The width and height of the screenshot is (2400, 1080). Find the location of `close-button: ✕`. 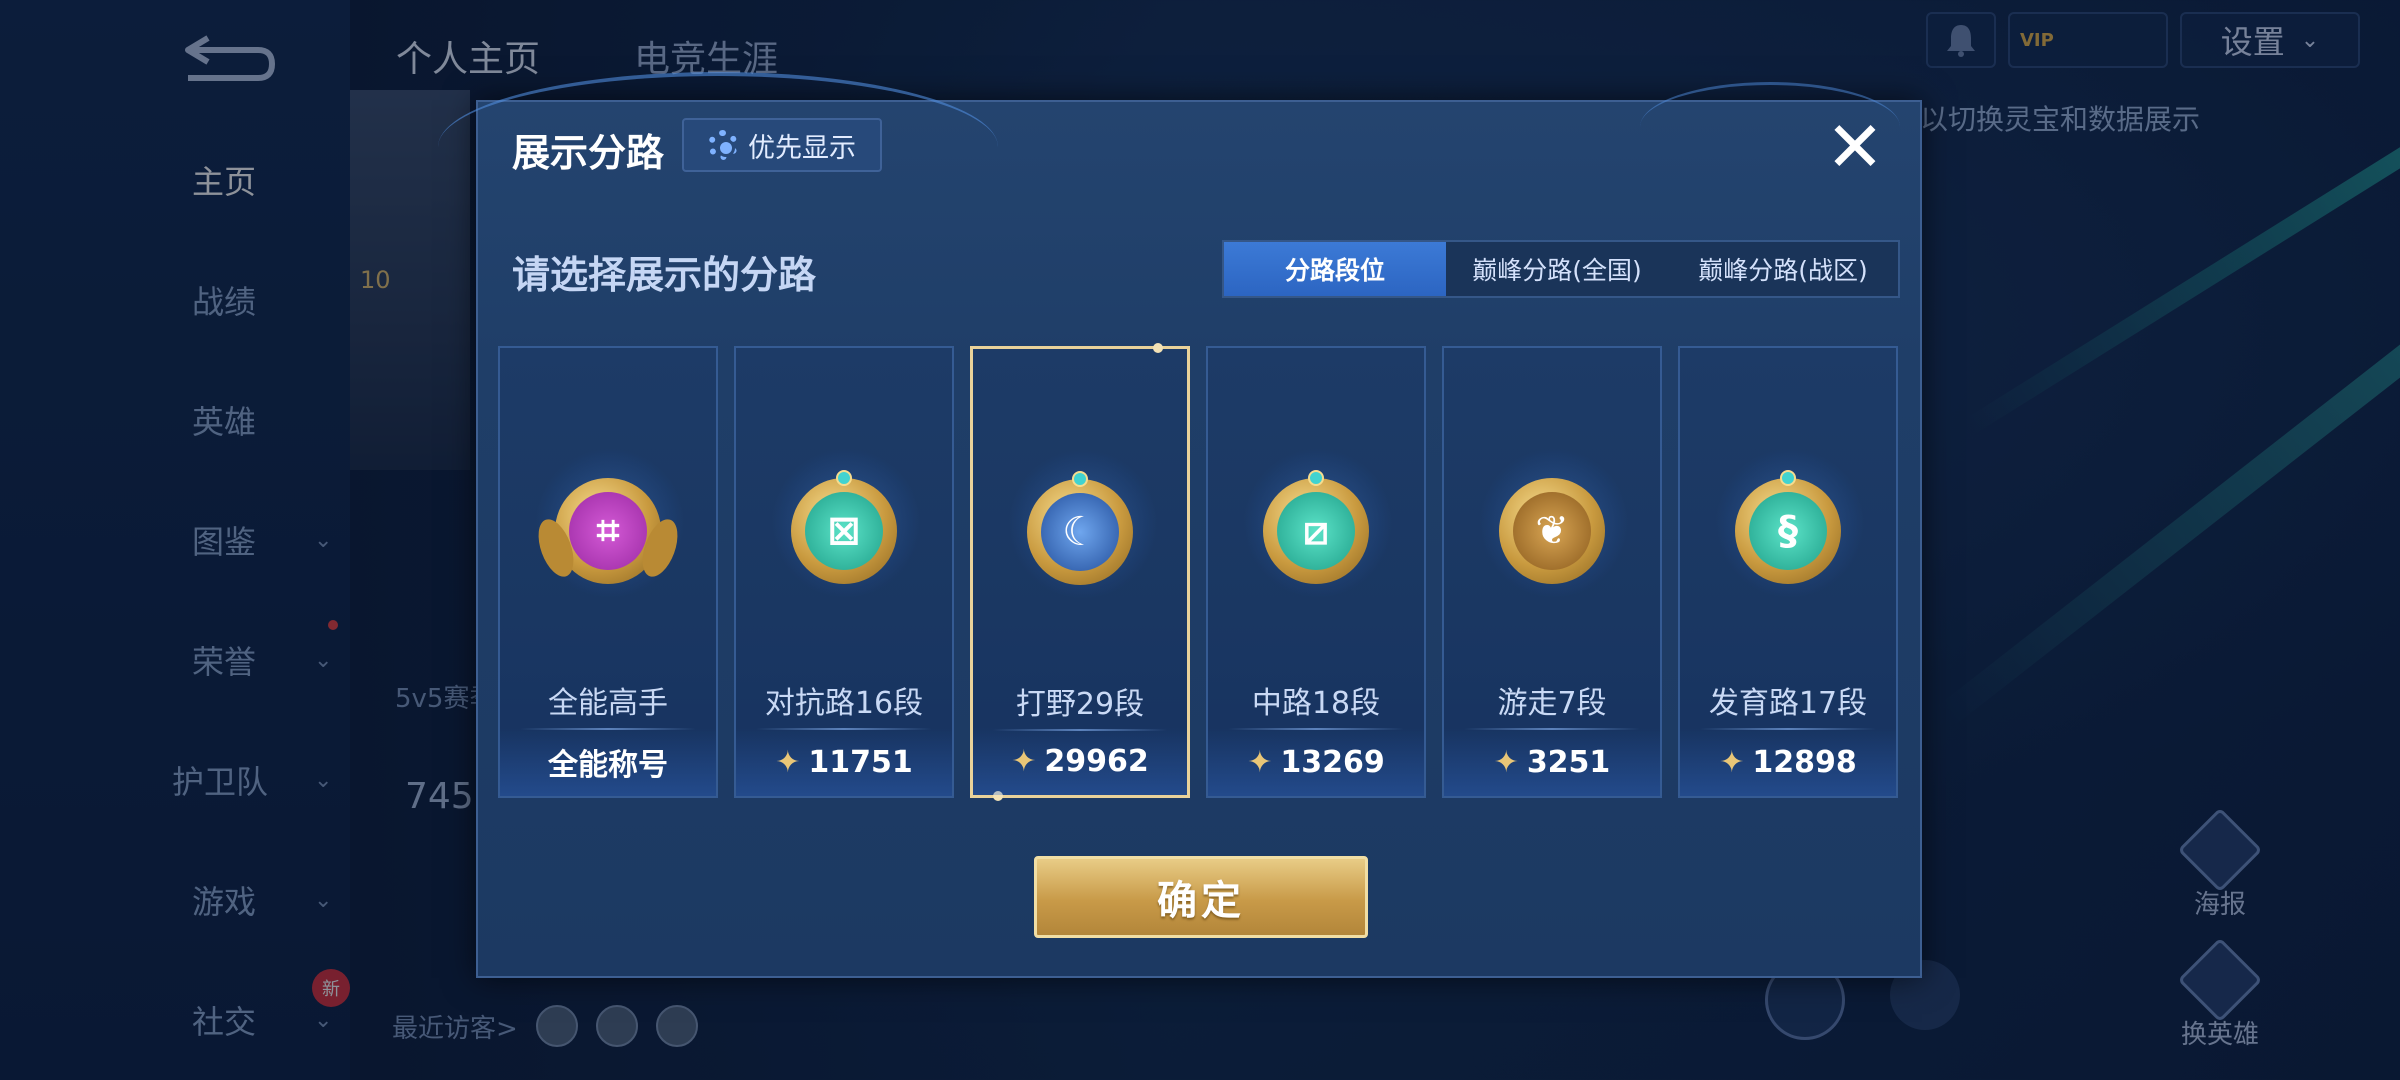

close-button: ✕ is located at coordinates (1855, 147).